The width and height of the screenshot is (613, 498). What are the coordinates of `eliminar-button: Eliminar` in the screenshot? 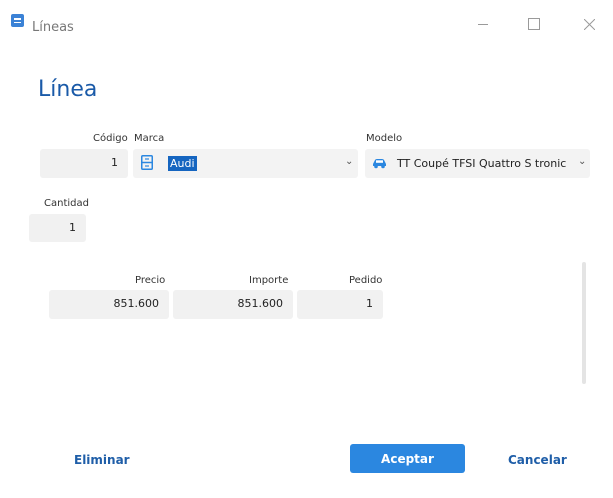 It's located at (102, 460).